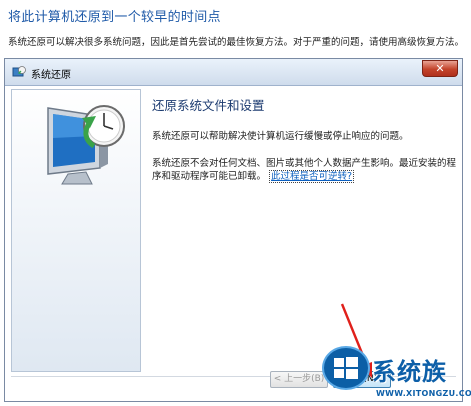 The image size is (471, 406). I want to click on close-icon: ✕, so click(440, 68).